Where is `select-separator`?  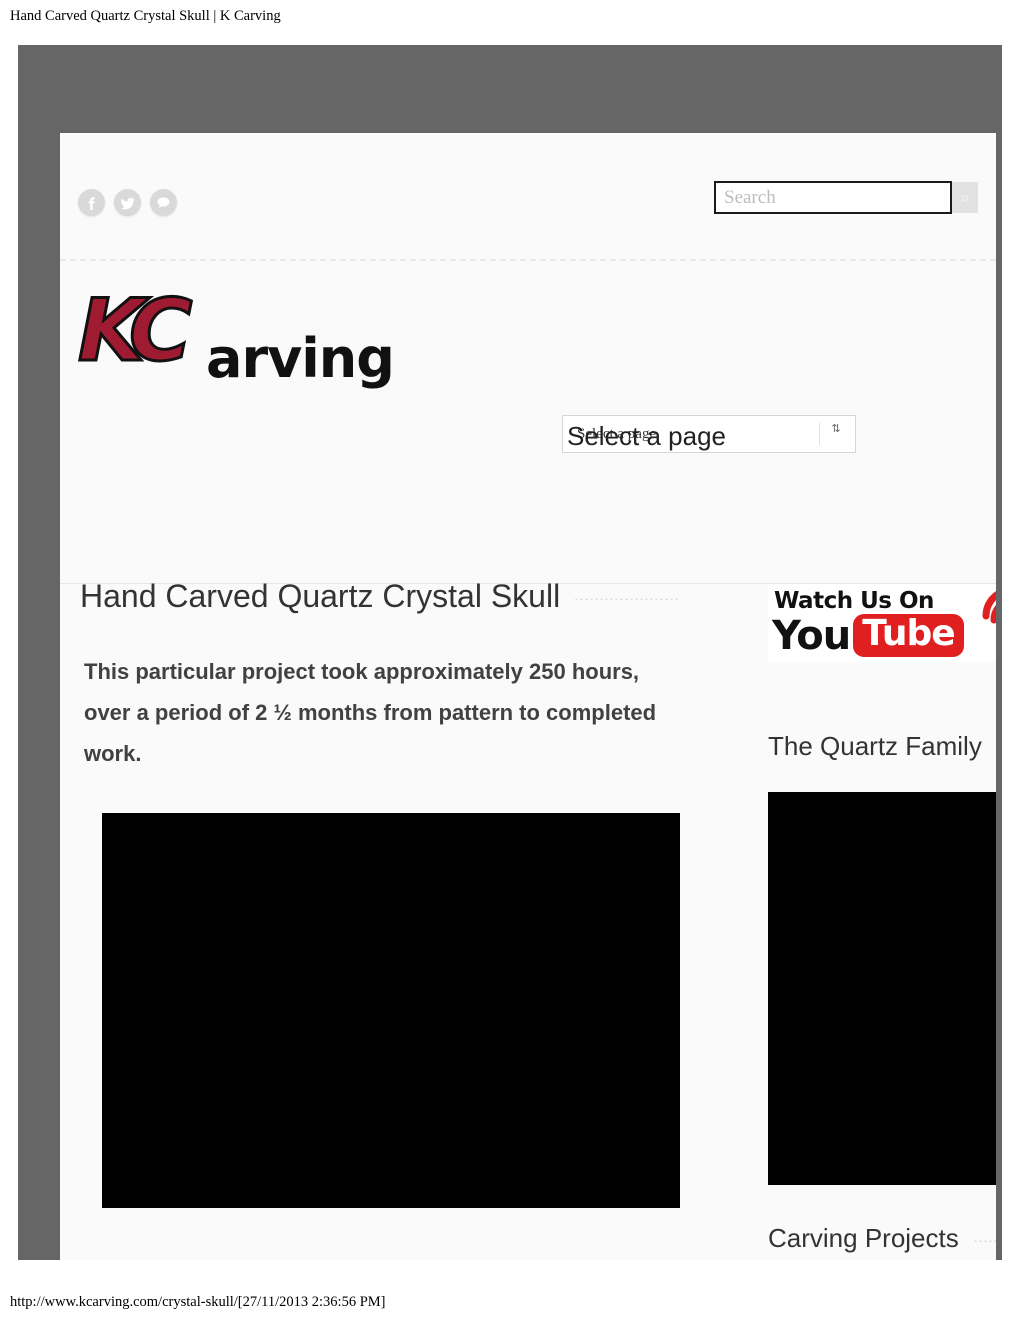
select-separator is located at coordinates (819, 434).